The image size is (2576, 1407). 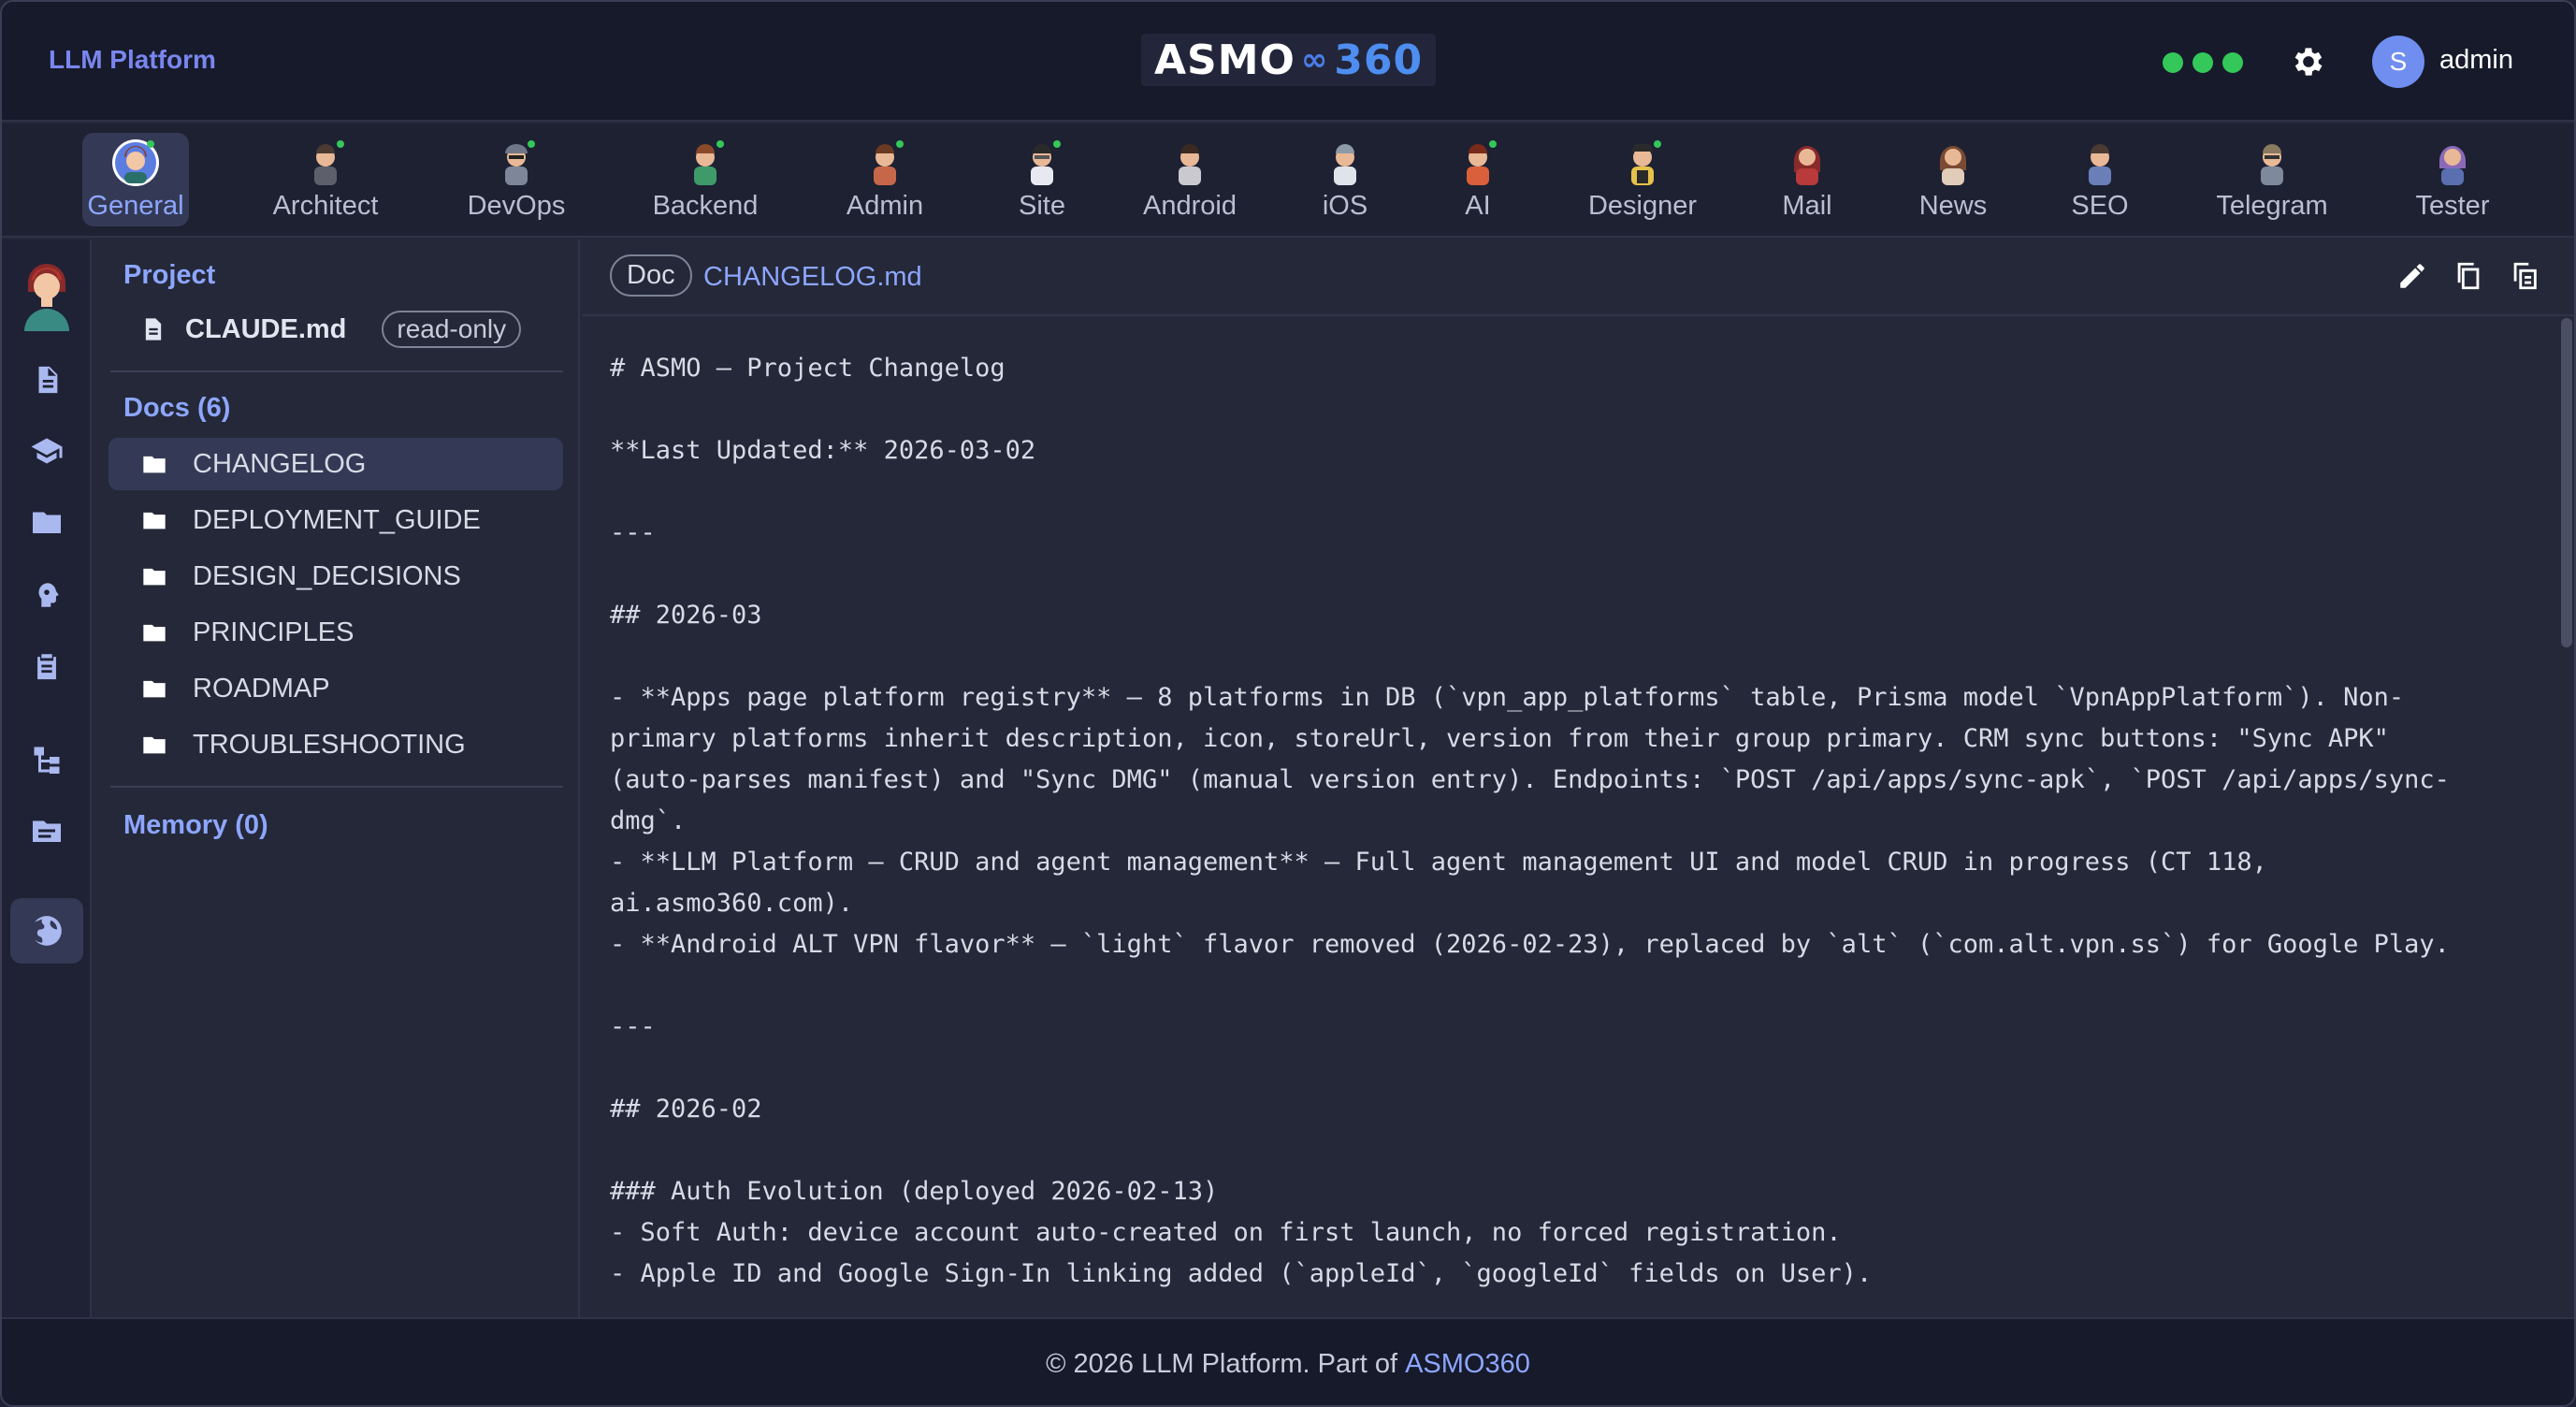 I want to click on agent-tab-site: Site, so click(x=1042, y=179).